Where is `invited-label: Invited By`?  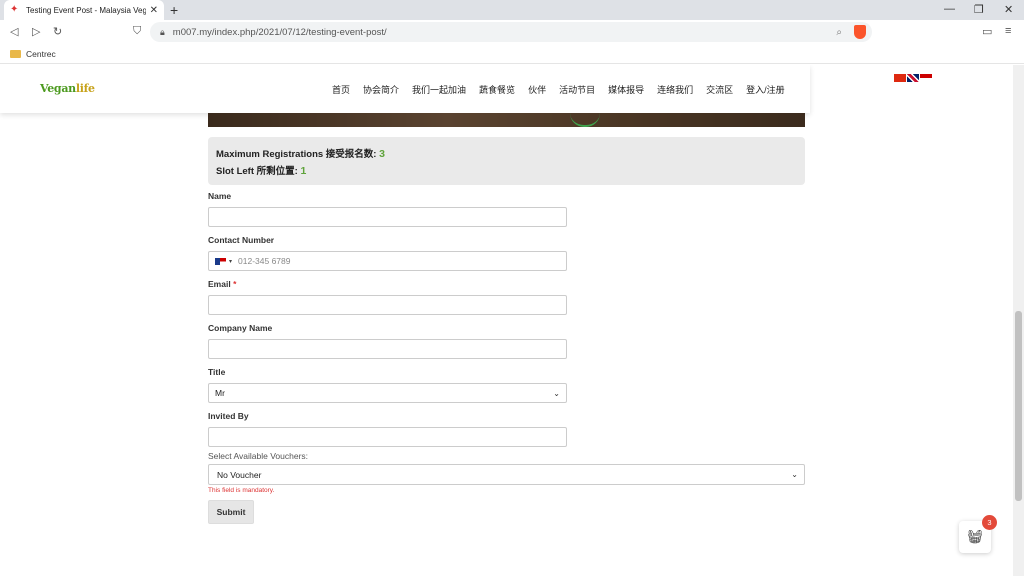 invited-label: Invited By is located at coordinates (228, 416).